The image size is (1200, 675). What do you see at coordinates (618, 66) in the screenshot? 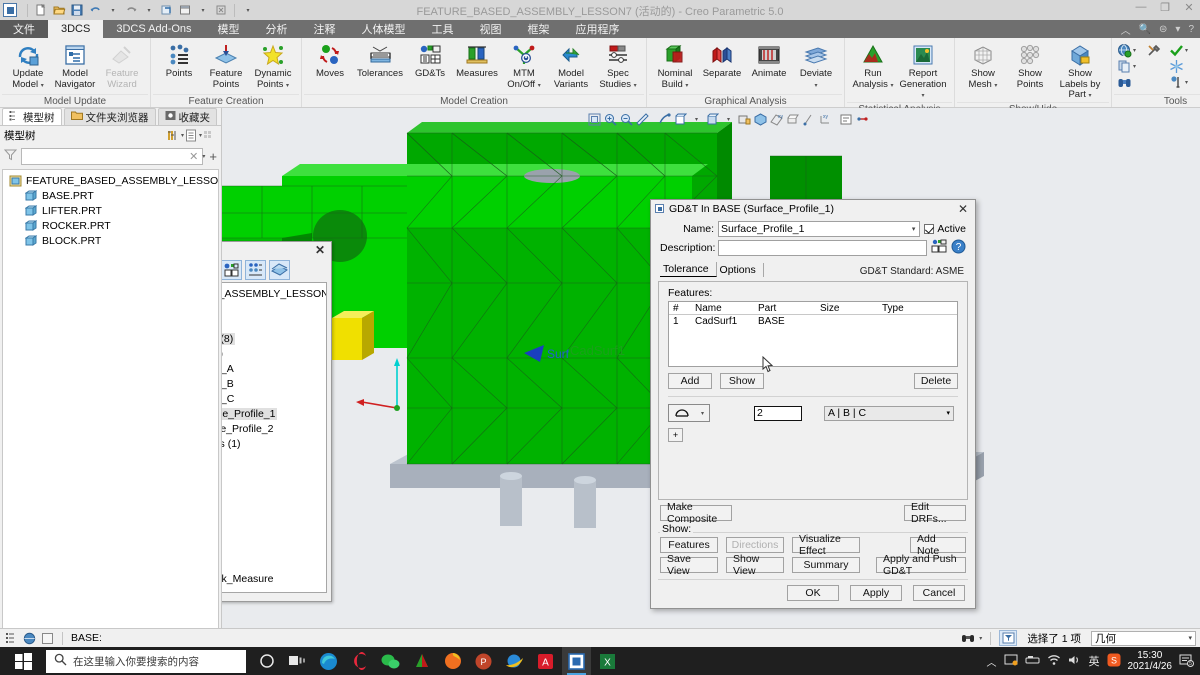
I see `spec-studies-button: Spec Studies ▾` at bounding box center [618, 66].